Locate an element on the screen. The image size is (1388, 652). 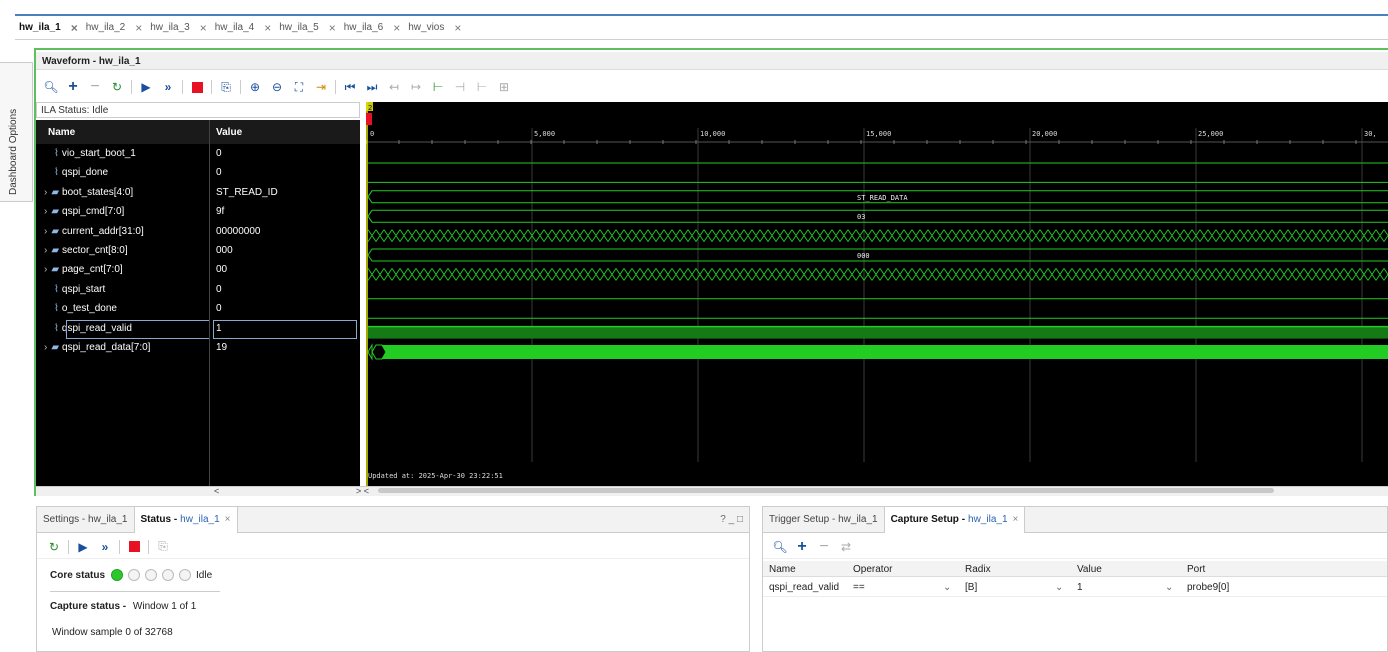
column-header: Operator is located at coordinates (872, 569).